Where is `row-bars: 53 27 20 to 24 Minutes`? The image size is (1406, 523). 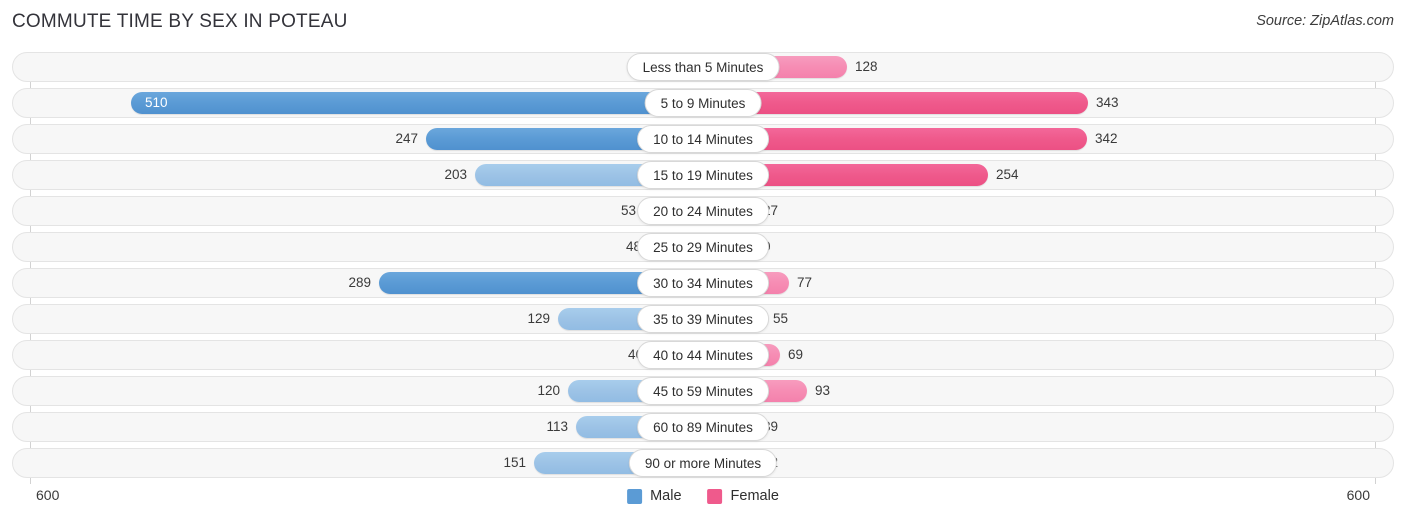
row-bars: 53 27 20 to 24 Minutes is located at coordinates (703, 211).